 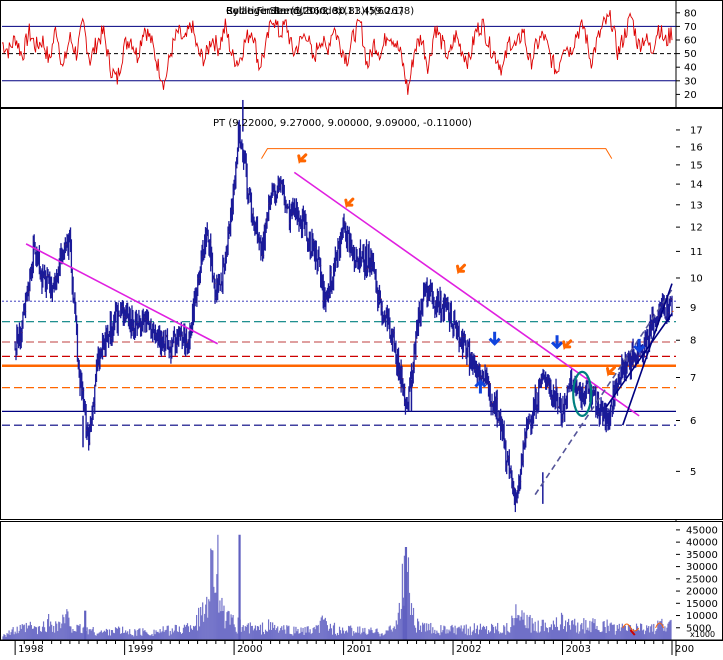 I want to click on price-y-tick-label: 17, so click(x=696, y=130).